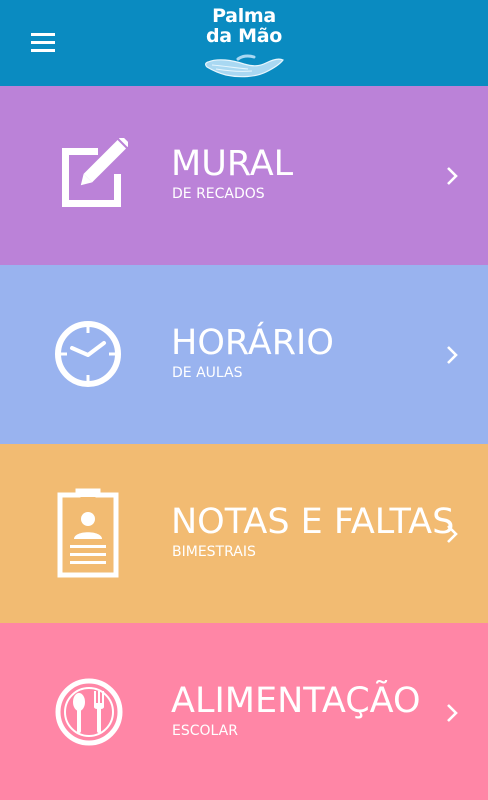 This screenshot has width=488, height=800. What do you see at coordinates (296, 701) in the screenshot?
I see `tile-title: ALIMENTAÇÃO` at bounding box center [296, 701].